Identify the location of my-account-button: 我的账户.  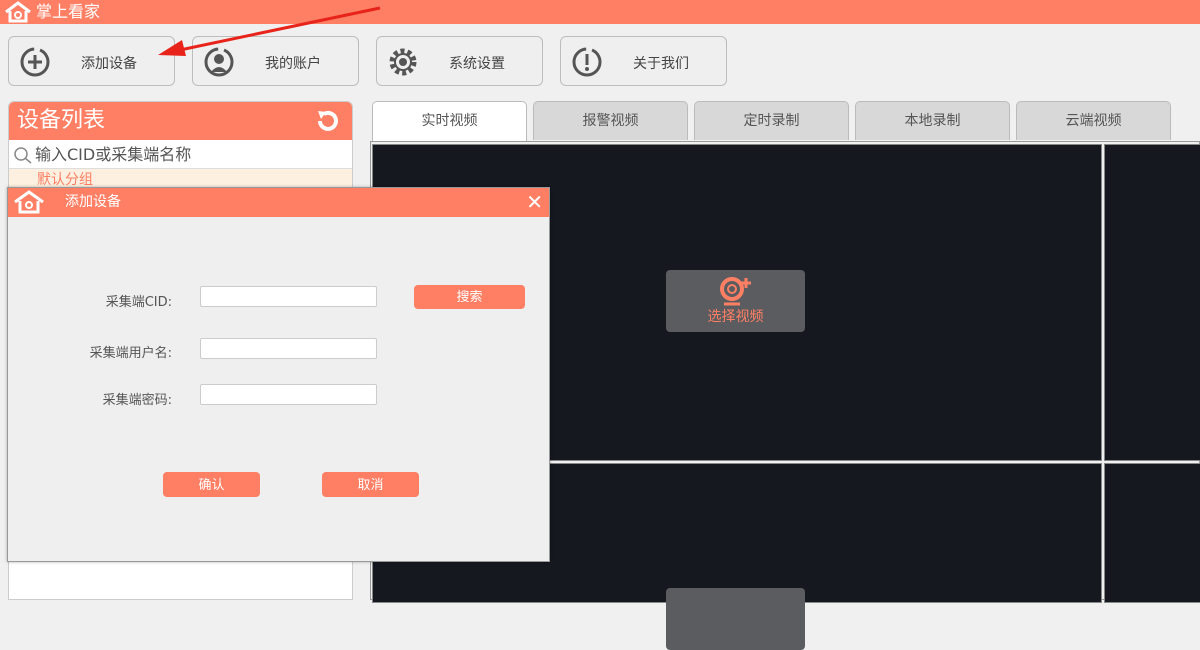
(275, 61).